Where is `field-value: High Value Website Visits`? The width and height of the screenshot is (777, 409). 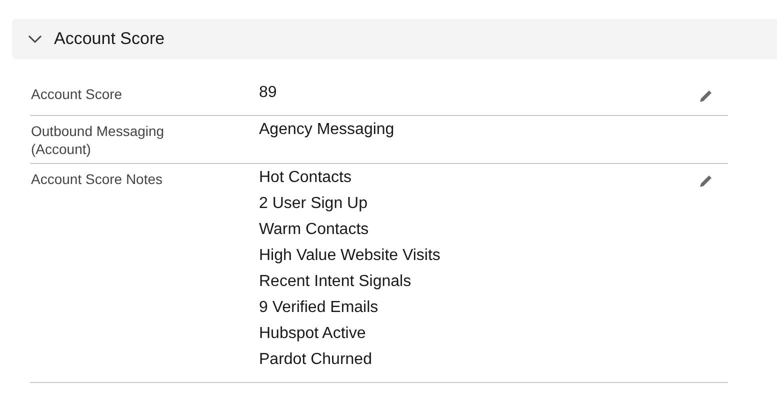
field-value: High Value Website Visits is located at coordinates (349, 256).